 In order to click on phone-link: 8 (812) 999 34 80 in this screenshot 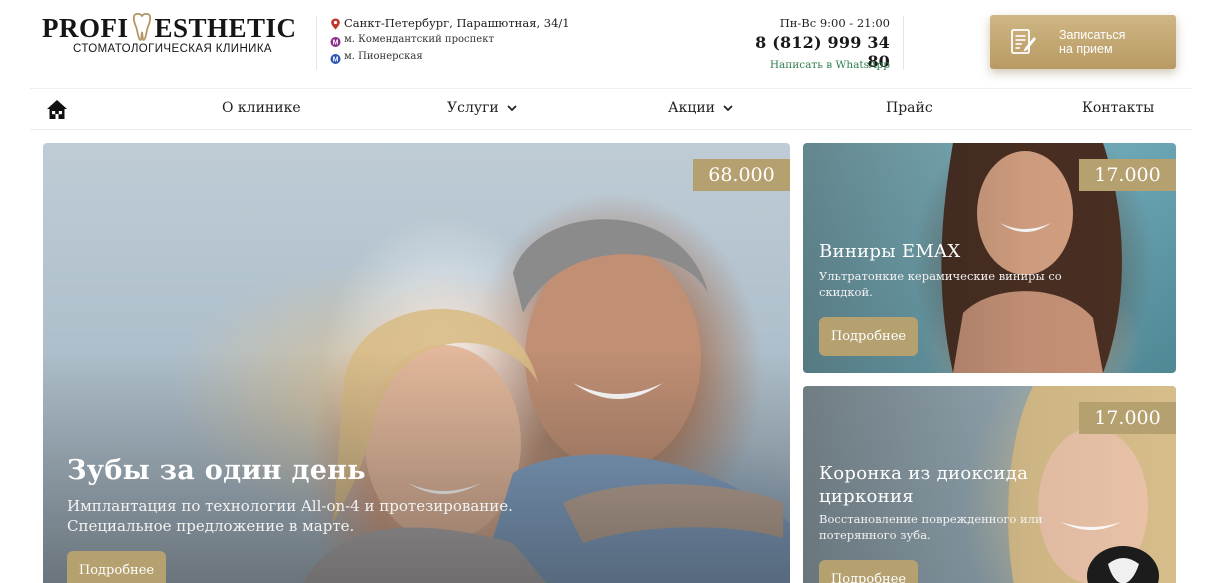, I will do `click(815, 52)`.